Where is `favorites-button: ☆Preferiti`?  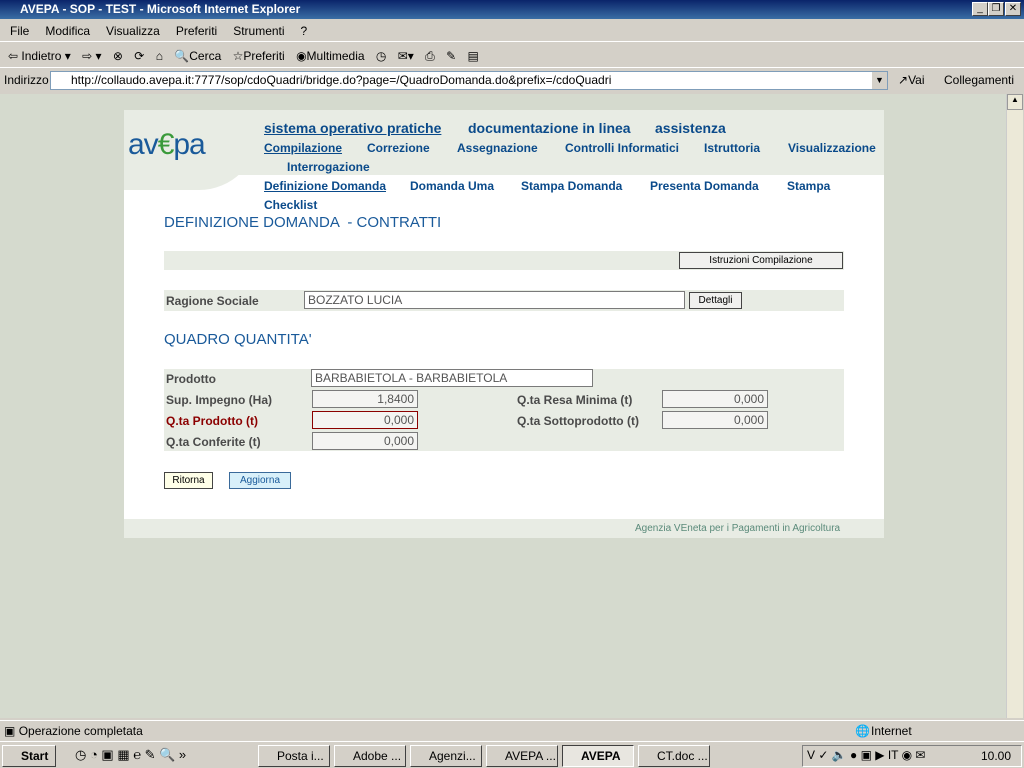 favorites-button: ☆Preferiti is located at coordinates (259, 56).